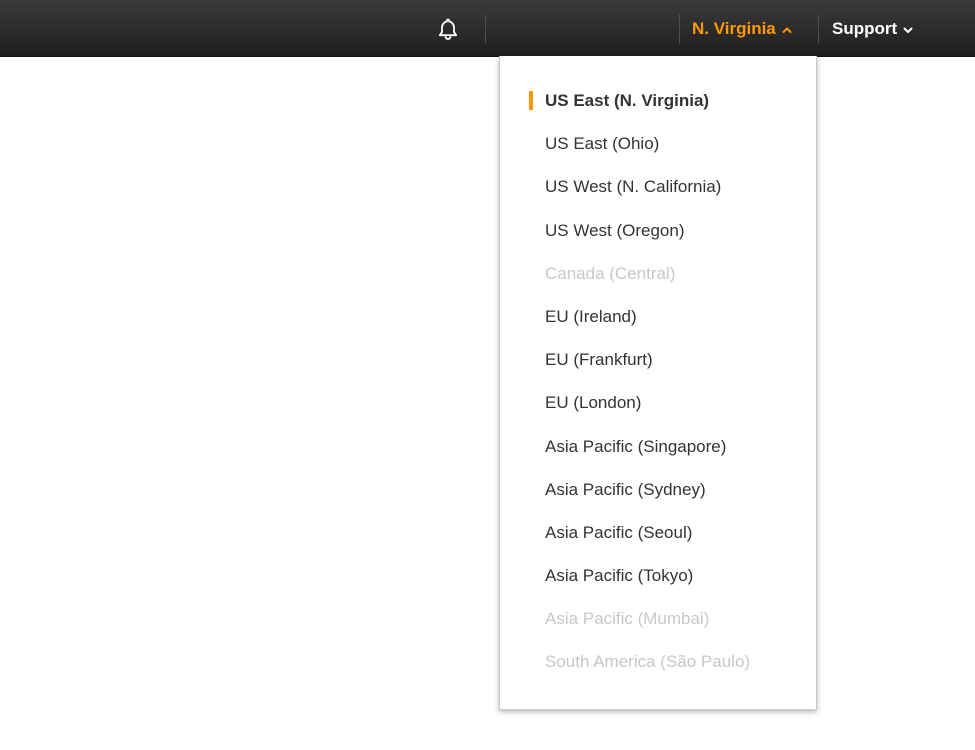 The width and height of the screenshot is (975, 750). I want to click on region-option-label: Asia Pacific (Mumbai), so click(627, 619).